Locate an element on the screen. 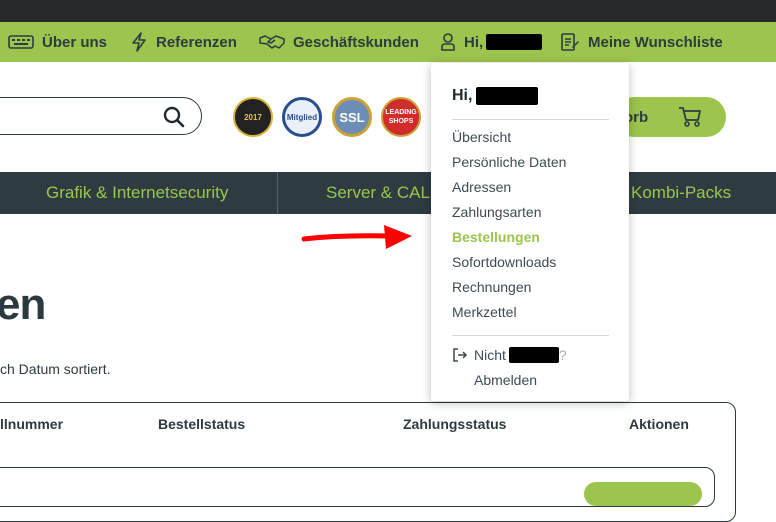  ssl-badge: SSL is located at coordinates (352, 117).